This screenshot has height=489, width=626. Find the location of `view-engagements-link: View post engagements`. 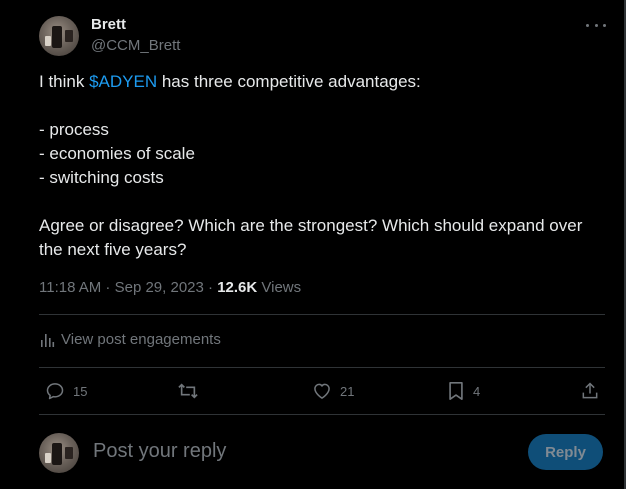

view-engagements-link: View post engagements is located at coordinates (130, 339).